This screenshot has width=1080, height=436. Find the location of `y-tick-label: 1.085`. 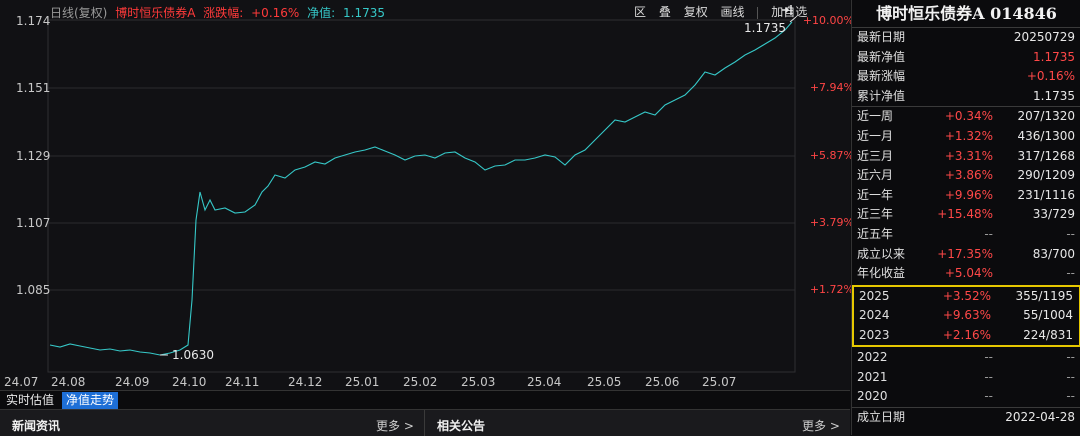

y-tick-label: 1.085 is located at coordinates (33, 290).